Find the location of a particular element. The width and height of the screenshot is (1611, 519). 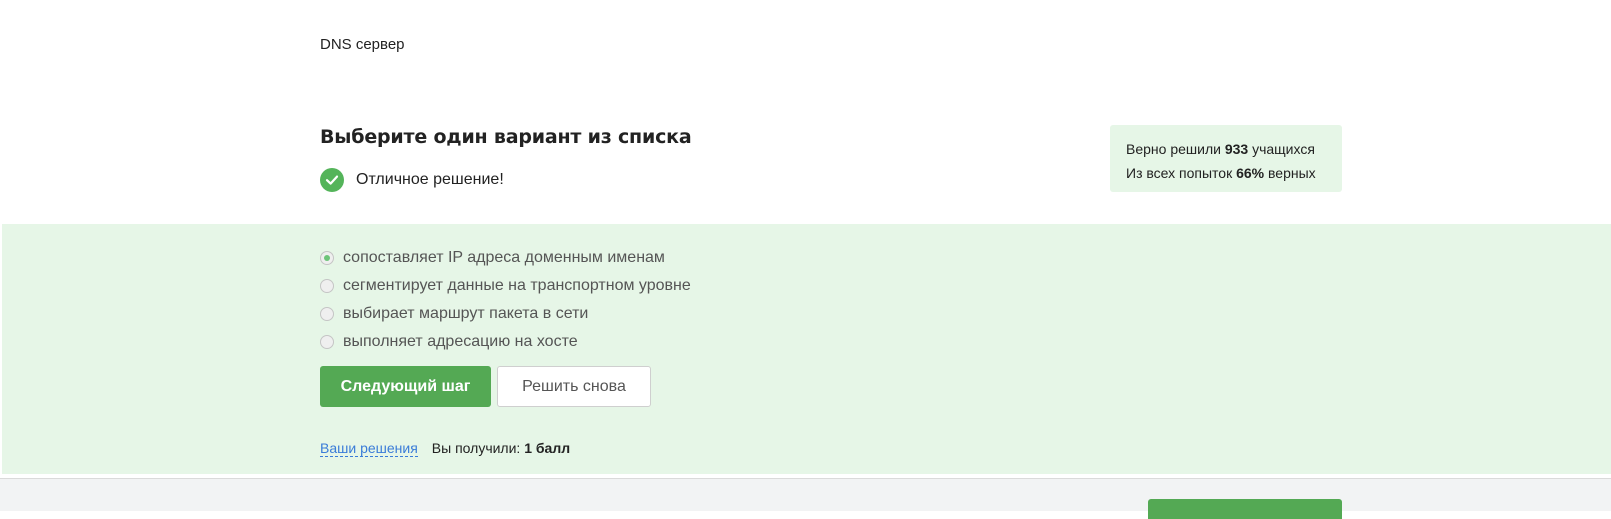

score-prefix: Вы получили: is located at coordinates (476, 448).